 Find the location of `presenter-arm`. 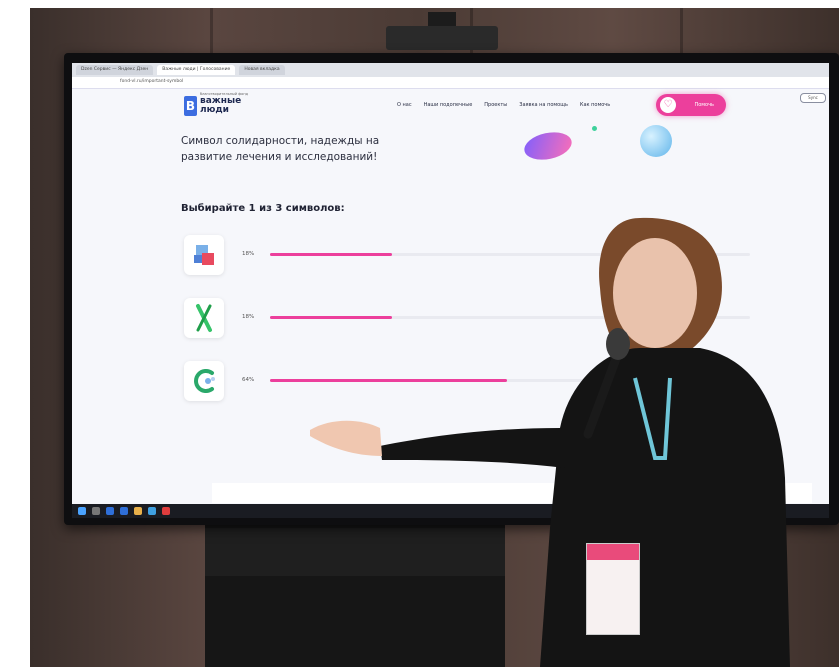

presenter-arm is located at coordinates (472, 448).